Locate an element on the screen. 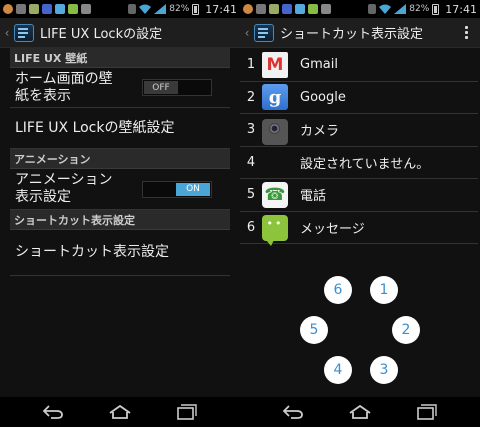  ring-bubble-5: 5 is located at coordinates (314, 330).